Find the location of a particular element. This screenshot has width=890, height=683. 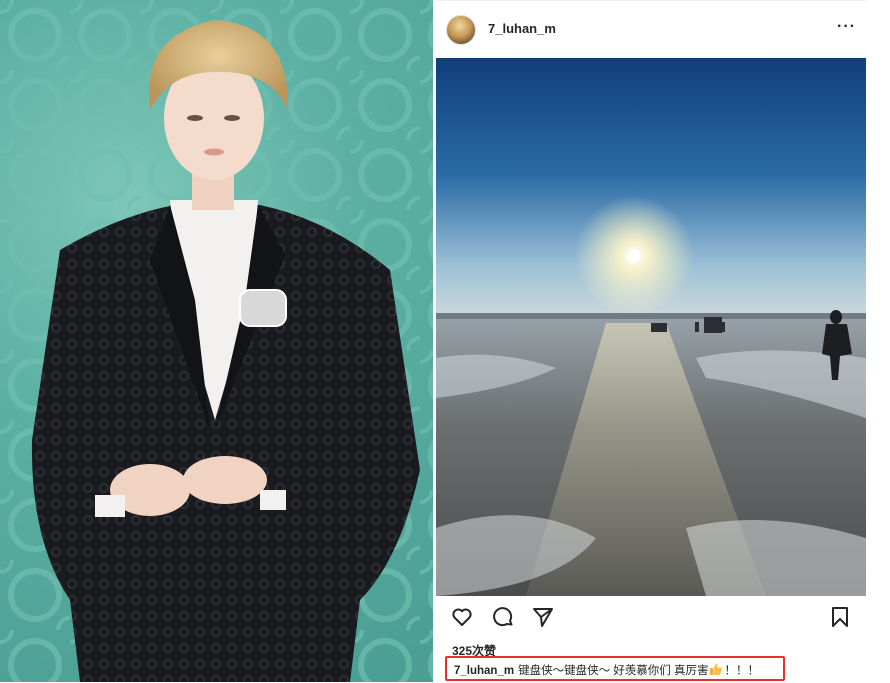

heart-icon is located at coordinates (462, 617).